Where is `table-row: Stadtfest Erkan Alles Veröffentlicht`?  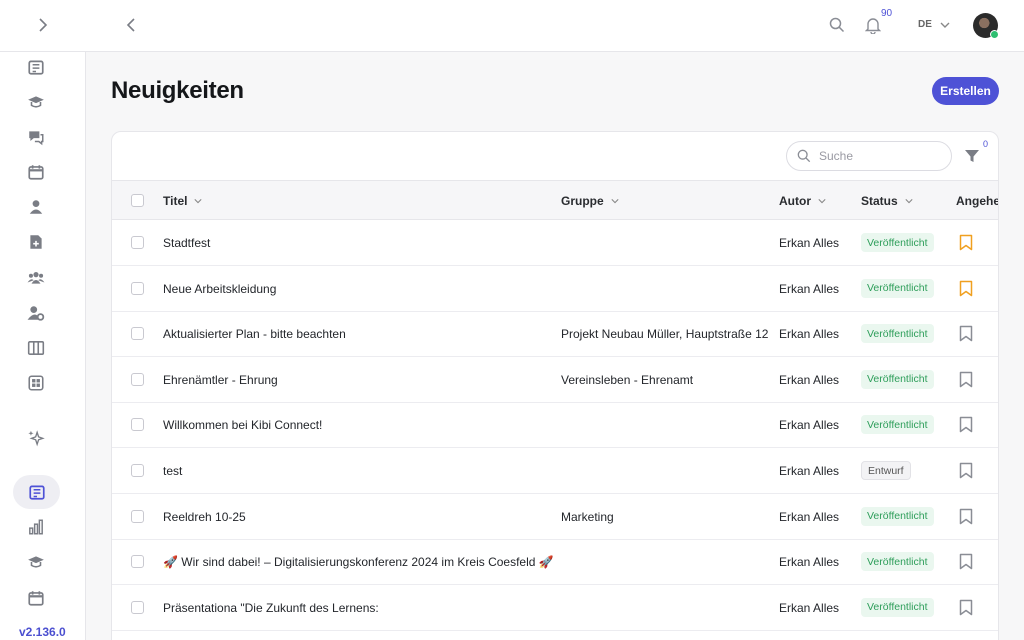 table-row: Stadtfest Erkan Alles Veröffentlicht is located at coordinates (555, 243).